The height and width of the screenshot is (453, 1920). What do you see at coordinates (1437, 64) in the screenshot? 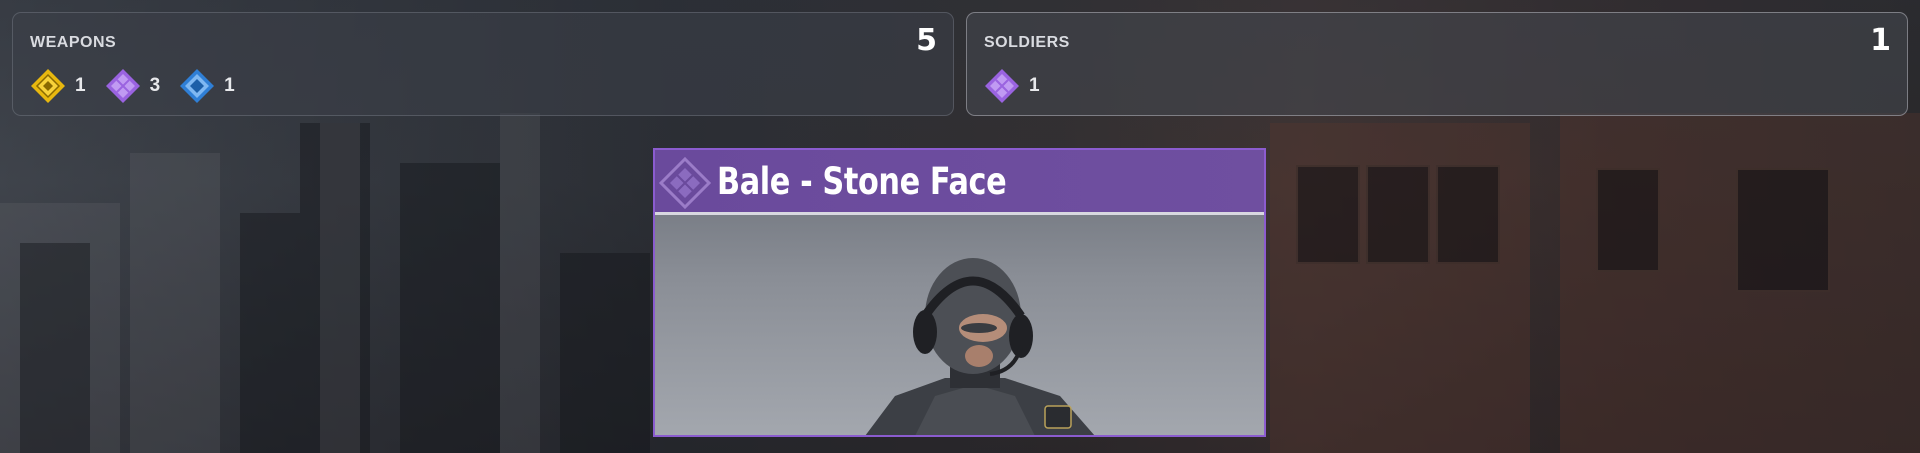
I see `soldiers-summary-panel: SOLDIERS 1 1` at bounding box center [1437, 64].